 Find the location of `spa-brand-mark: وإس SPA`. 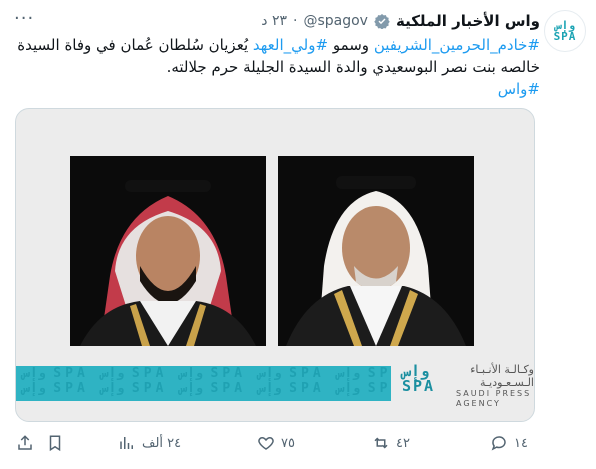

spa-brand-mark: وإس SPA is located at coordinates (418, 379).